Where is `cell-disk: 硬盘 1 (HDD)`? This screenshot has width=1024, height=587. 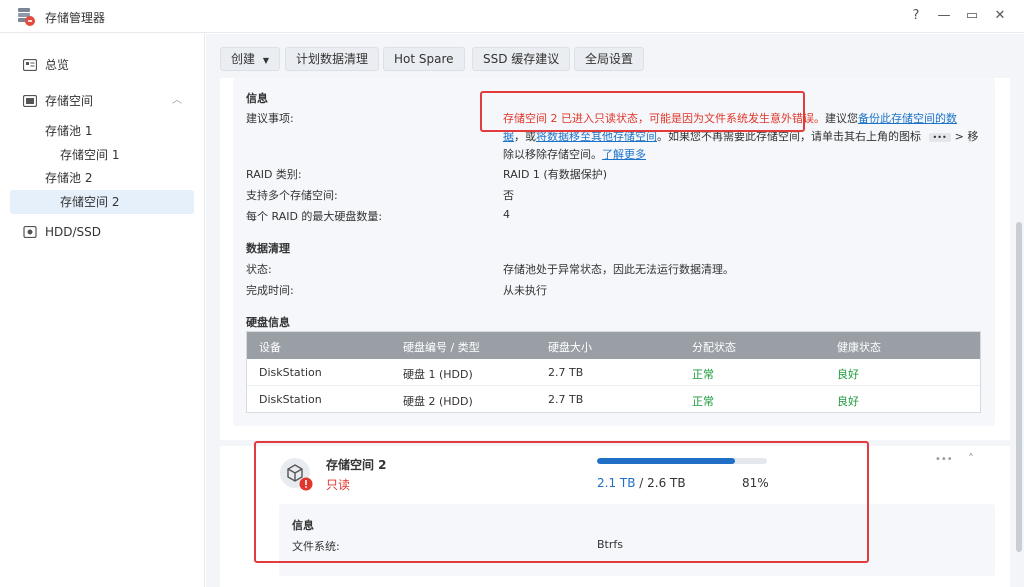
cell-disk: 硬盘 1 (HDD) is located at coordinates (438, 374).